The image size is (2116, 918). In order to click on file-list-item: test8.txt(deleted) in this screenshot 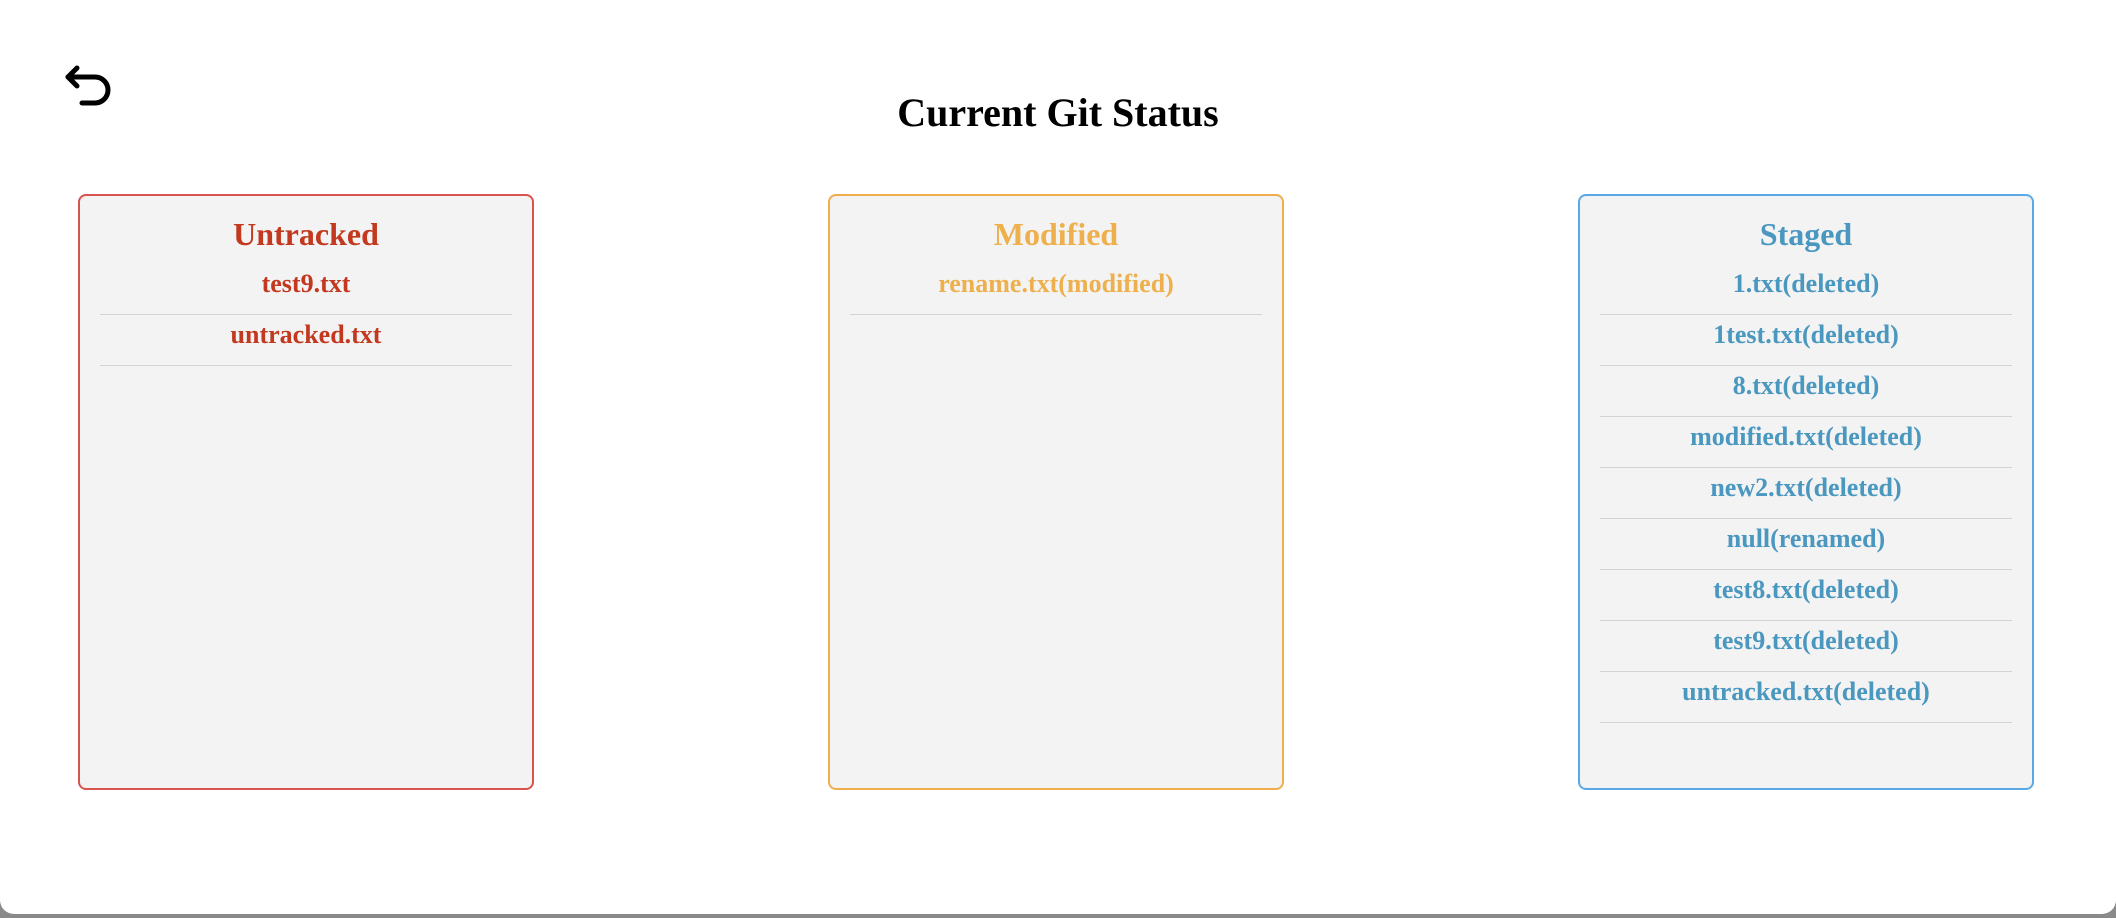, I will do `click(1806, 596)`.